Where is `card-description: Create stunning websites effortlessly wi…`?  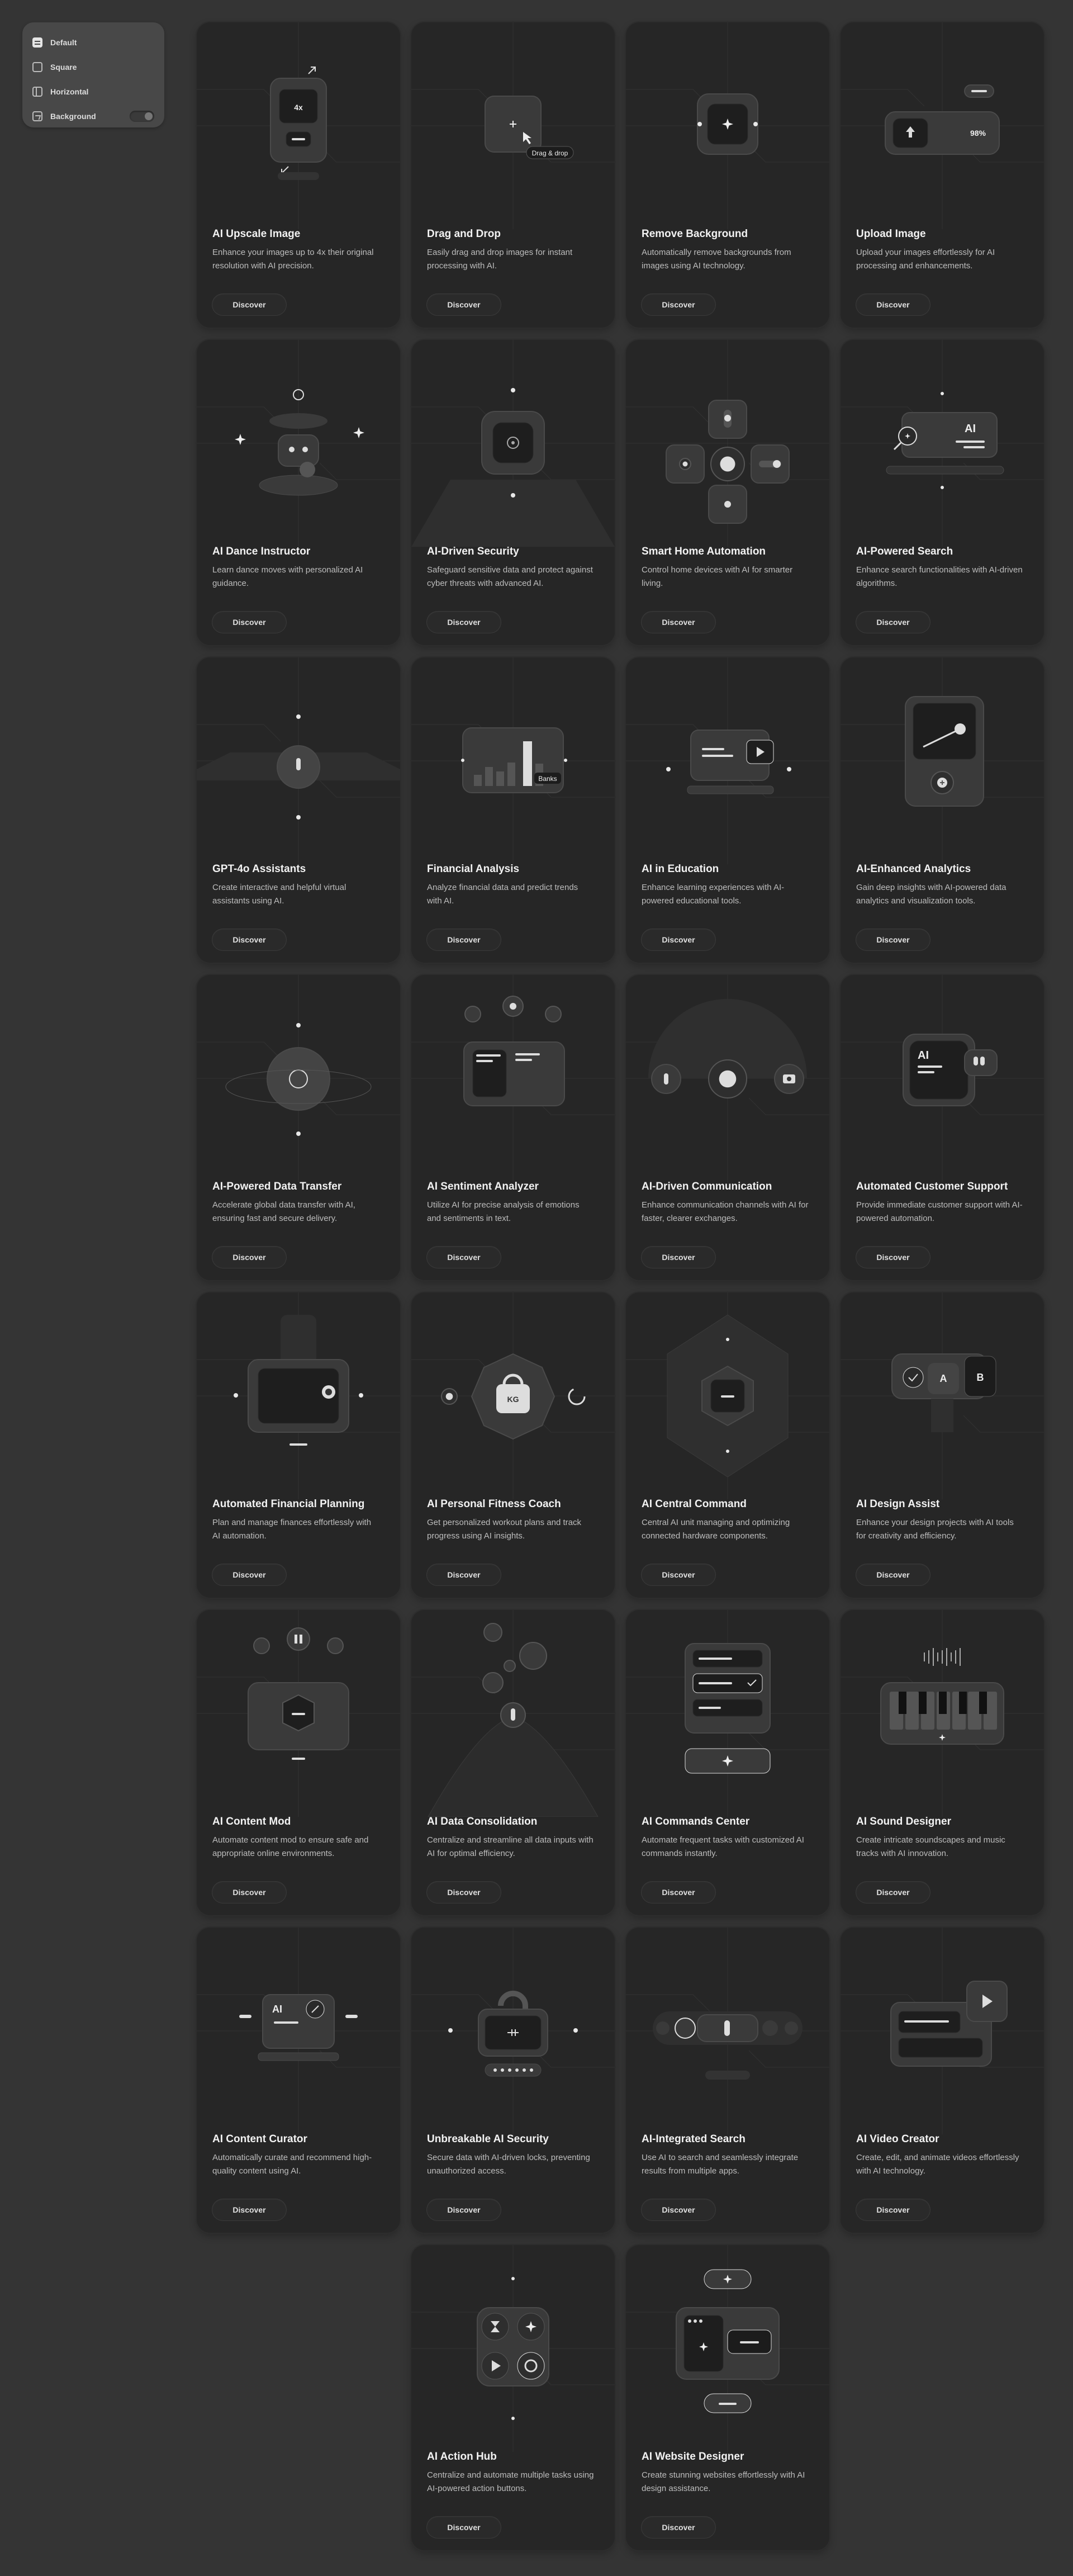
card-description: Create stunning websites effortlessly wi… is located at coordinates (723, 2482).